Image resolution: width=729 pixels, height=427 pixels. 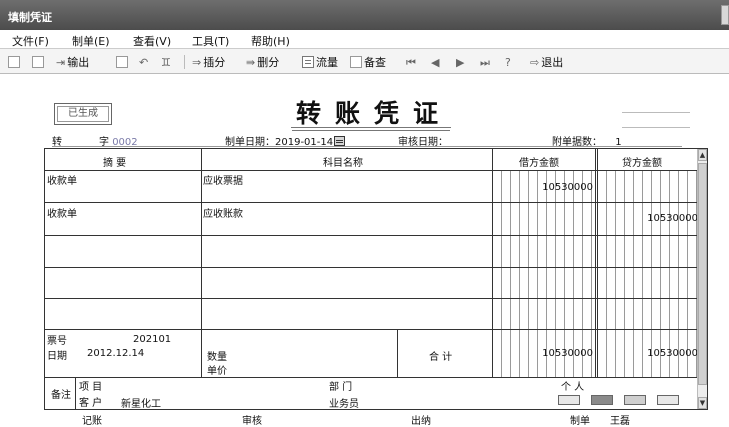 What do you see at coordinates (208, 61) in the screenshot?
I see `insert-entry-button: ⇒ 插分` at bounding box center [208, 61].